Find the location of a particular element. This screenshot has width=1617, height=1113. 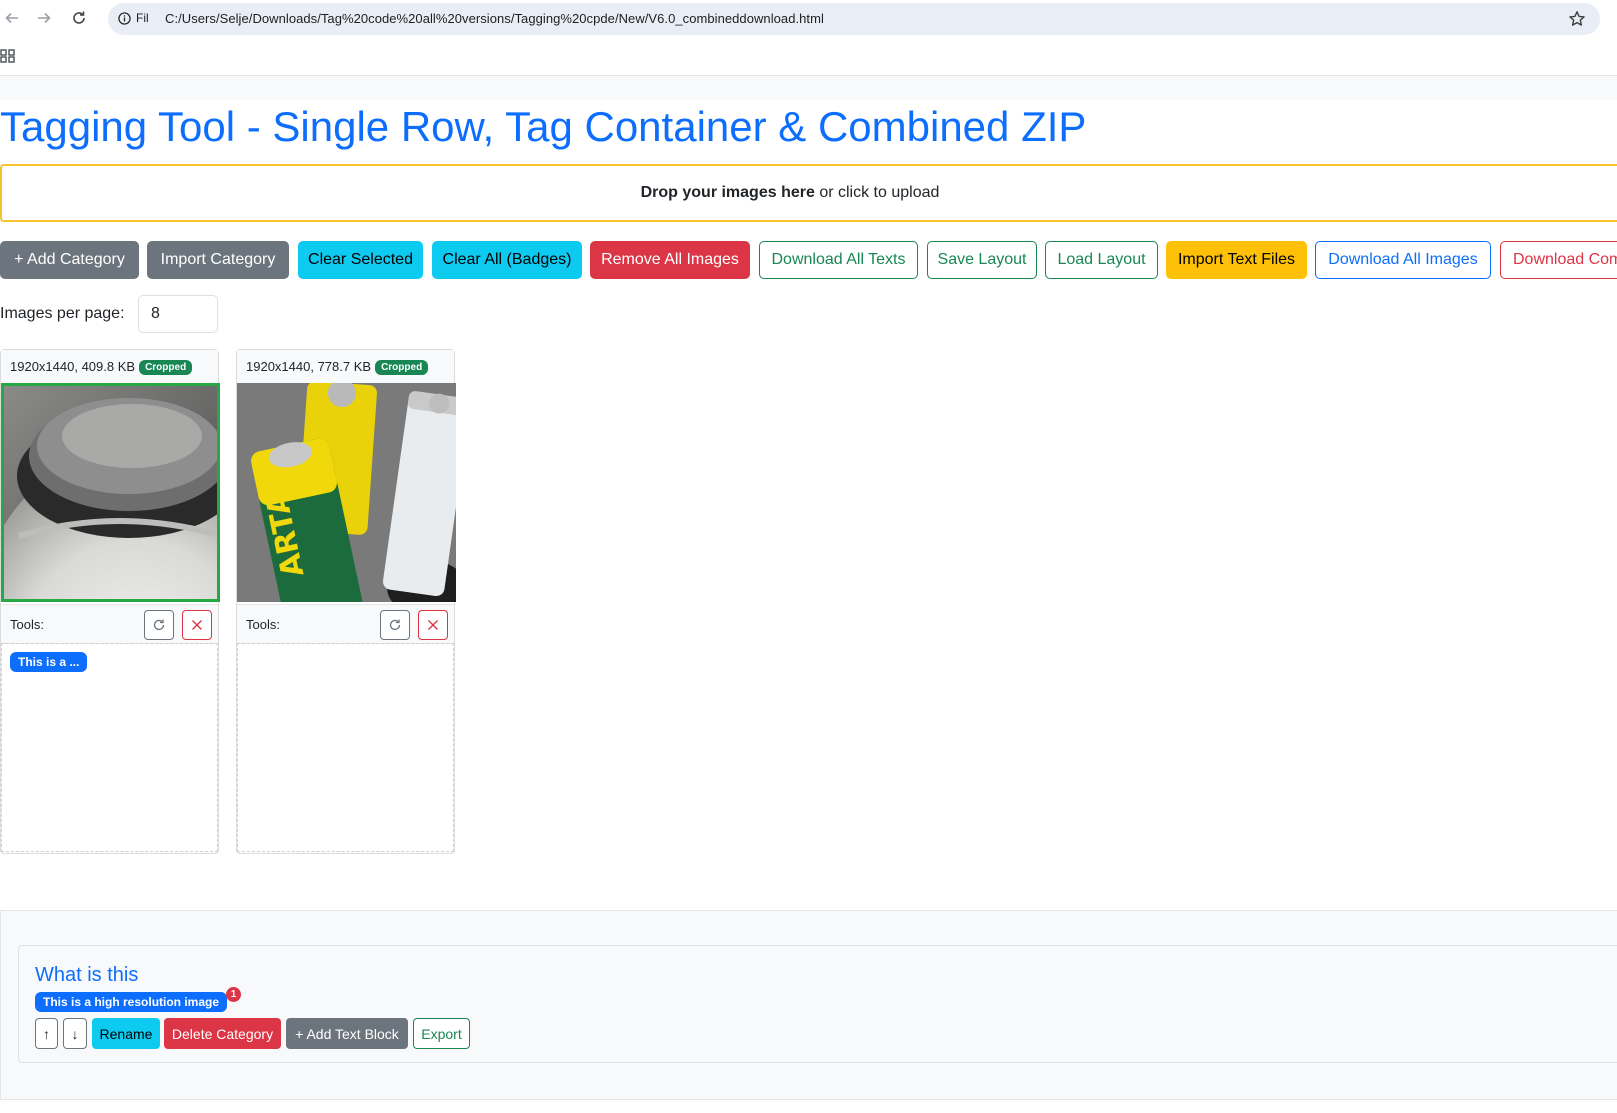

download-combined-button: Download Com is located at coordinates (1558, 260).